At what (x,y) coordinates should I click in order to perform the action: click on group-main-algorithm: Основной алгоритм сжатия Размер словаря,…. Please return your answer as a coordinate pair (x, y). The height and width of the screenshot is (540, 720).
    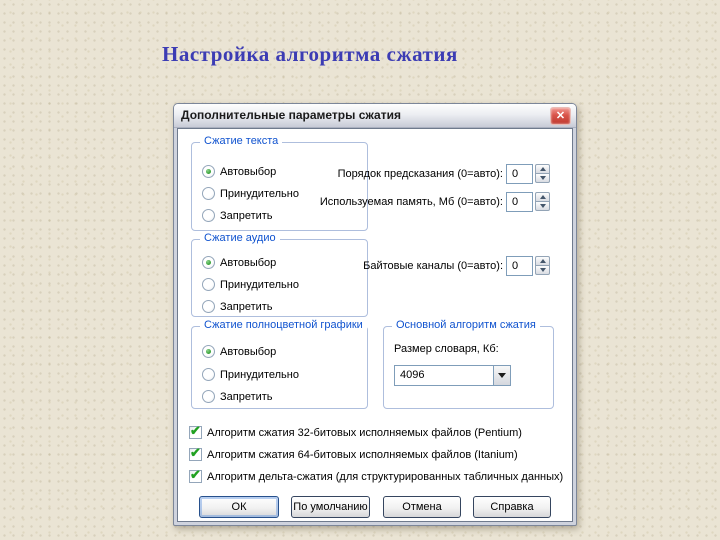
    Looking at the image, I should click on (468, 364).